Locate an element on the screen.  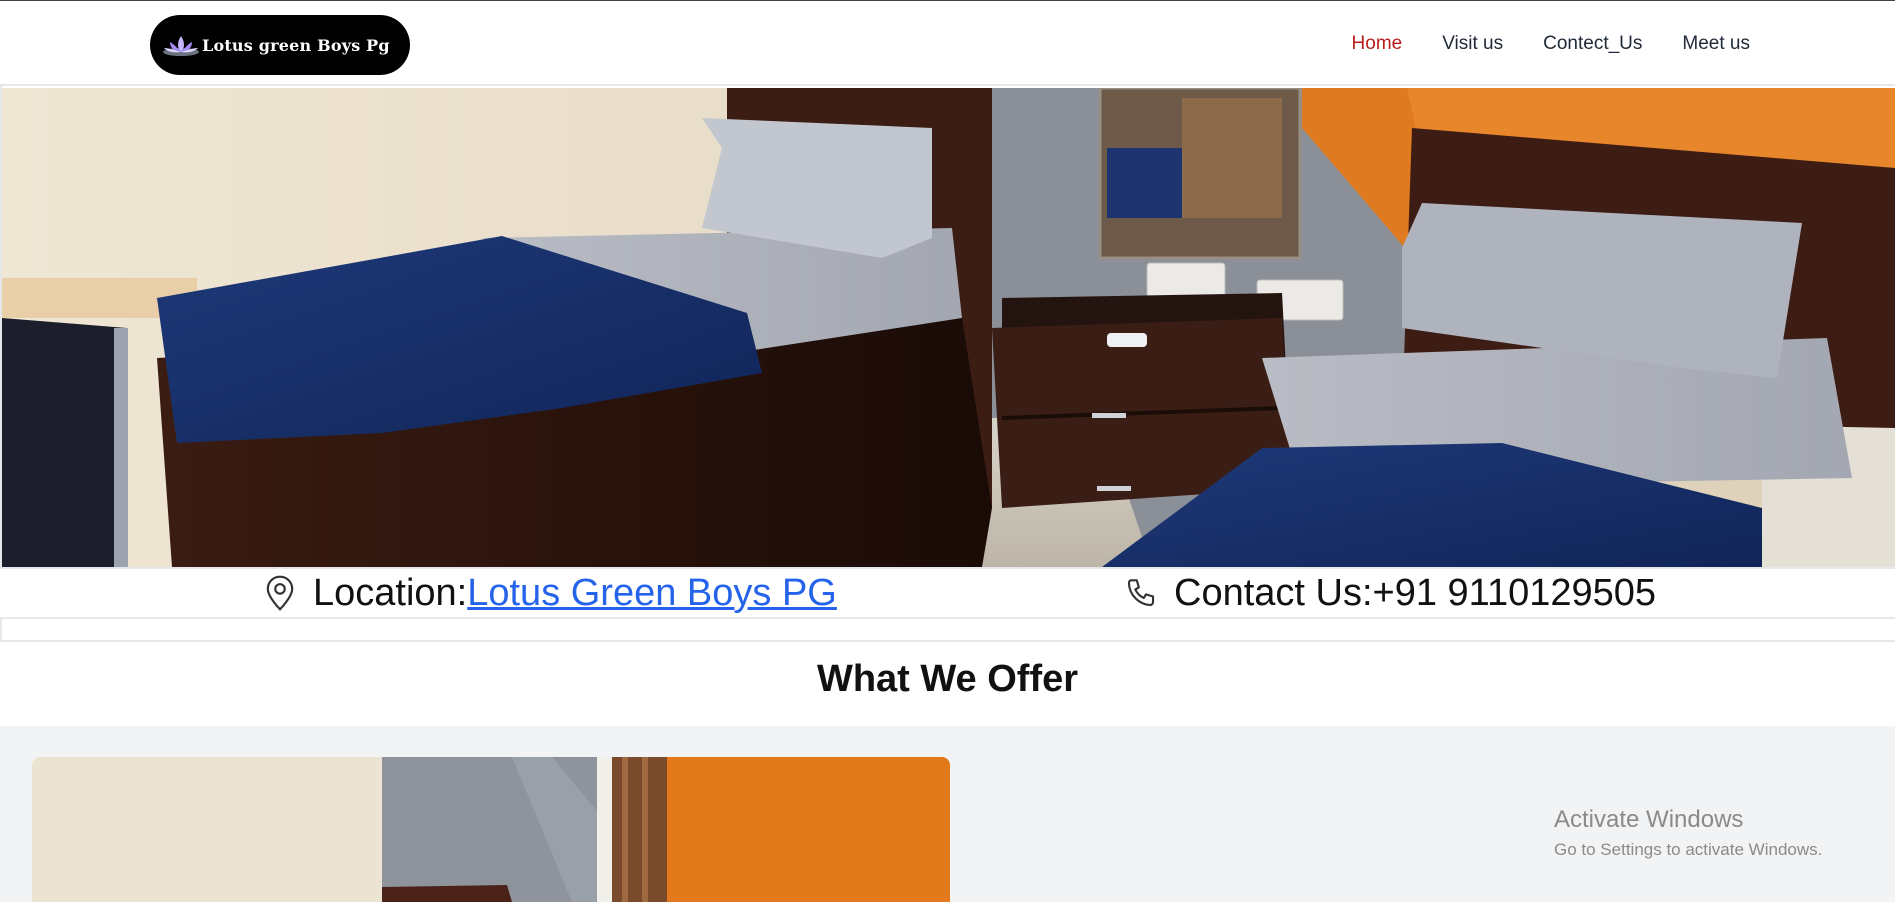
location-label: Location: is located at coordinates (390, 592).